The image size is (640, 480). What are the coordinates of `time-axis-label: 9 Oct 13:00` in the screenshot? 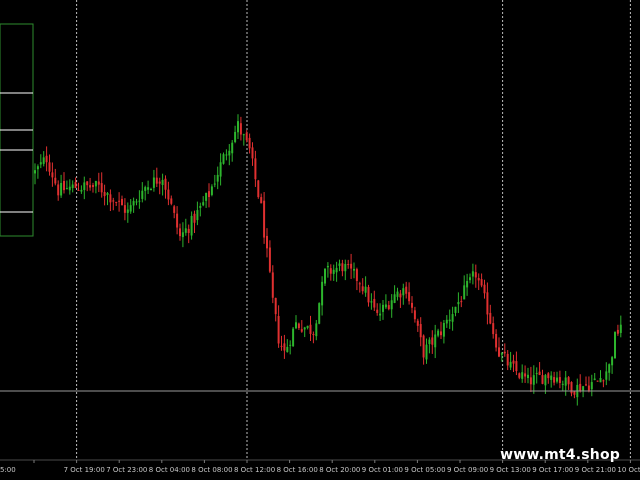 It's located at (510, 470).